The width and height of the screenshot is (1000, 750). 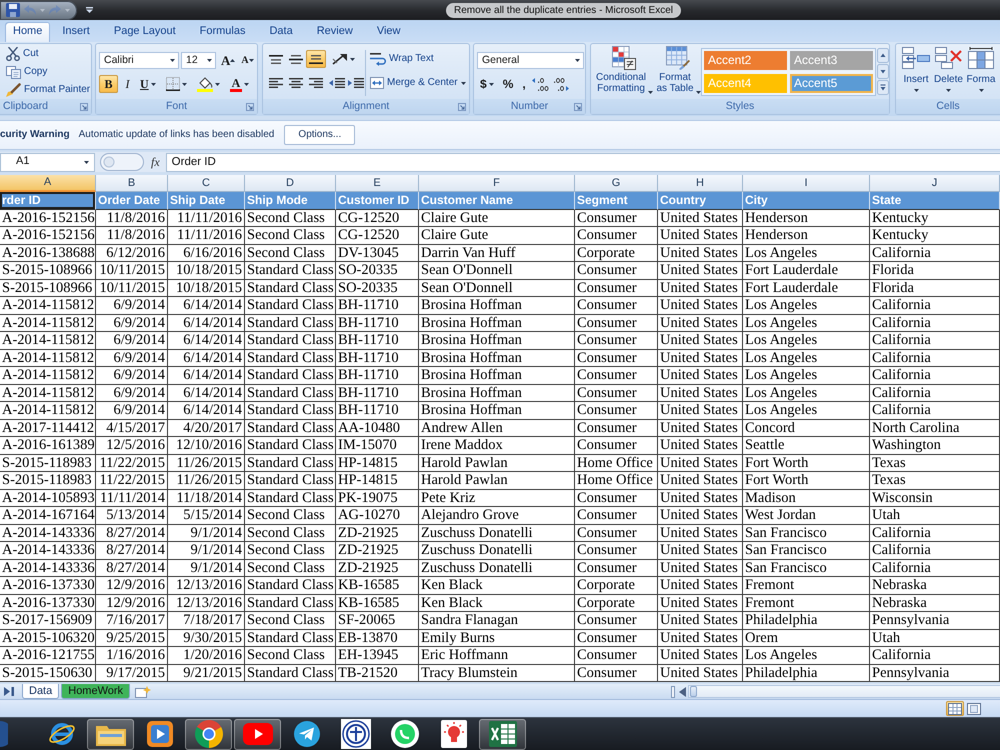 What do you see at coordinates (524, 84) in the screenshot?
I see `comma-style-button: ,` at bounding box center [524, 84].